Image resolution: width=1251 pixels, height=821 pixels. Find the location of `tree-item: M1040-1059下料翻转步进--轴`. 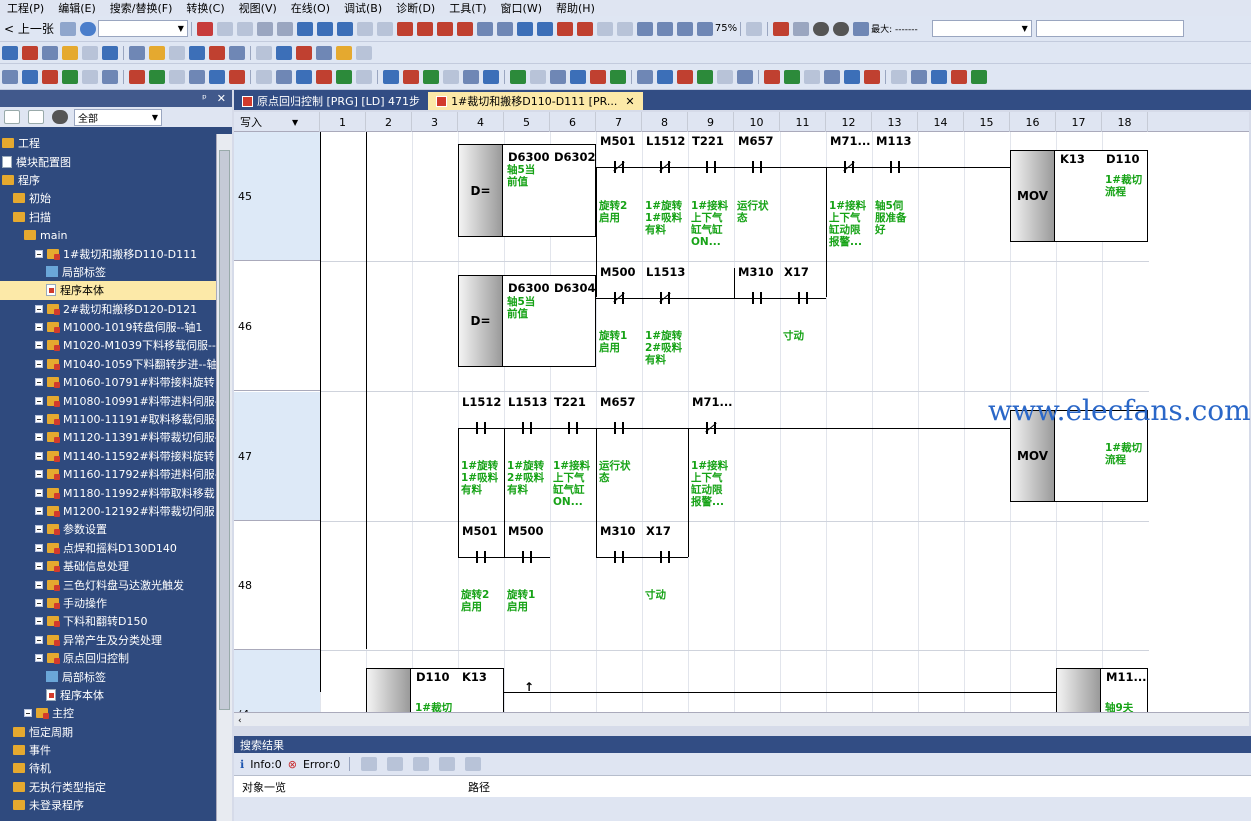

tree-item: M1040-1059下料翻转步进--轴 is located at coordinates (108, 364).